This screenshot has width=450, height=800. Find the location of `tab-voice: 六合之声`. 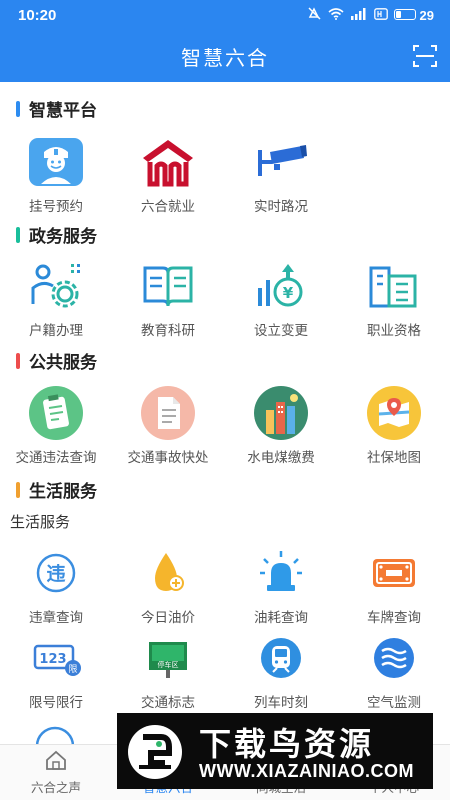

tab-voice: 六合之声 is located at coordinates (56, 772).